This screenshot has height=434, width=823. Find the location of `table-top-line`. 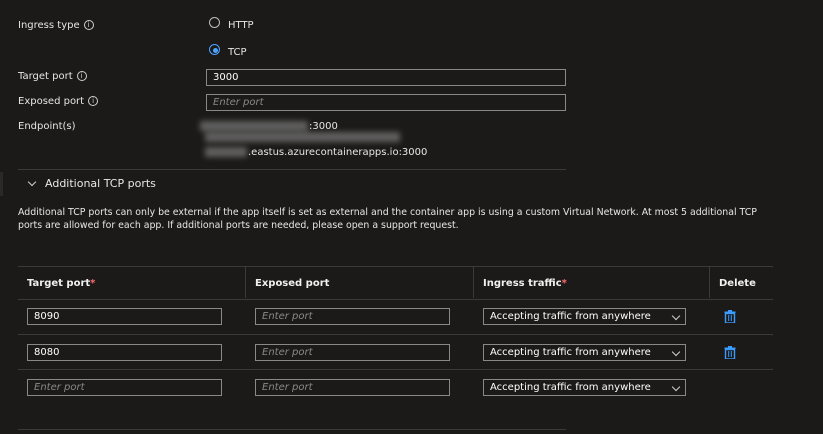

table-top-line is located at coordinates (395, 266).